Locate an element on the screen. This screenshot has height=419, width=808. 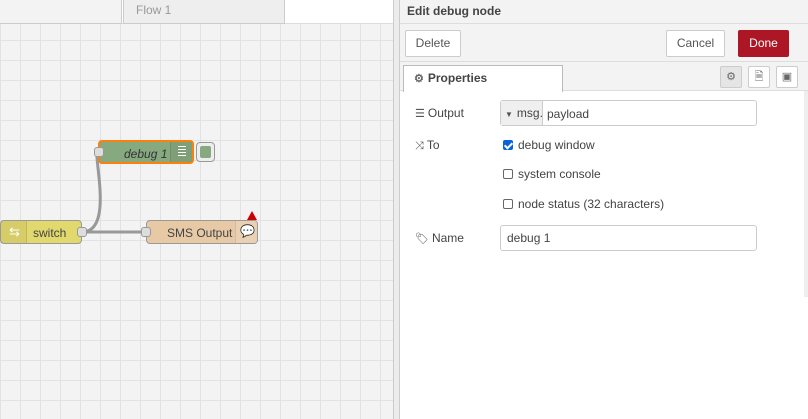
switch-node-icon-area: ⇆ is located at coordinates (14, 232).